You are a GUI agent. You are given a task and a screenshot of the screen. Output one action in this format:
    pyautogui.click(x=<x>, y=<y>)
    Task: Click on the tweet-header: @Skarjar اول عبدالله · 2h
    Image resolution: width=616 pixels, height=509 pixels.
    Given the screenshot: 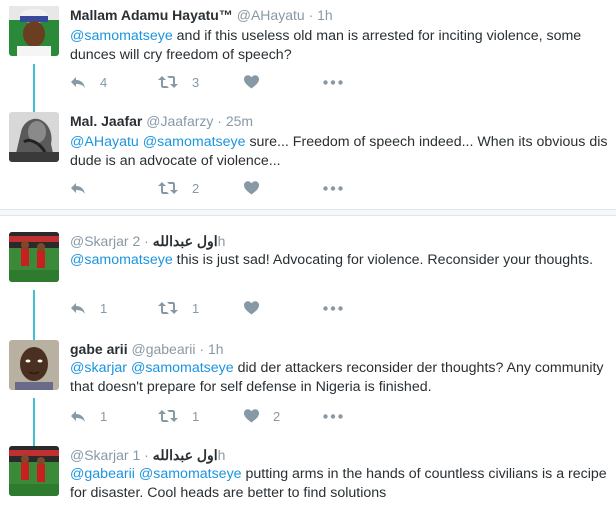 What is the action you would take?
    pyautogui.click(x=147, y=241)
    